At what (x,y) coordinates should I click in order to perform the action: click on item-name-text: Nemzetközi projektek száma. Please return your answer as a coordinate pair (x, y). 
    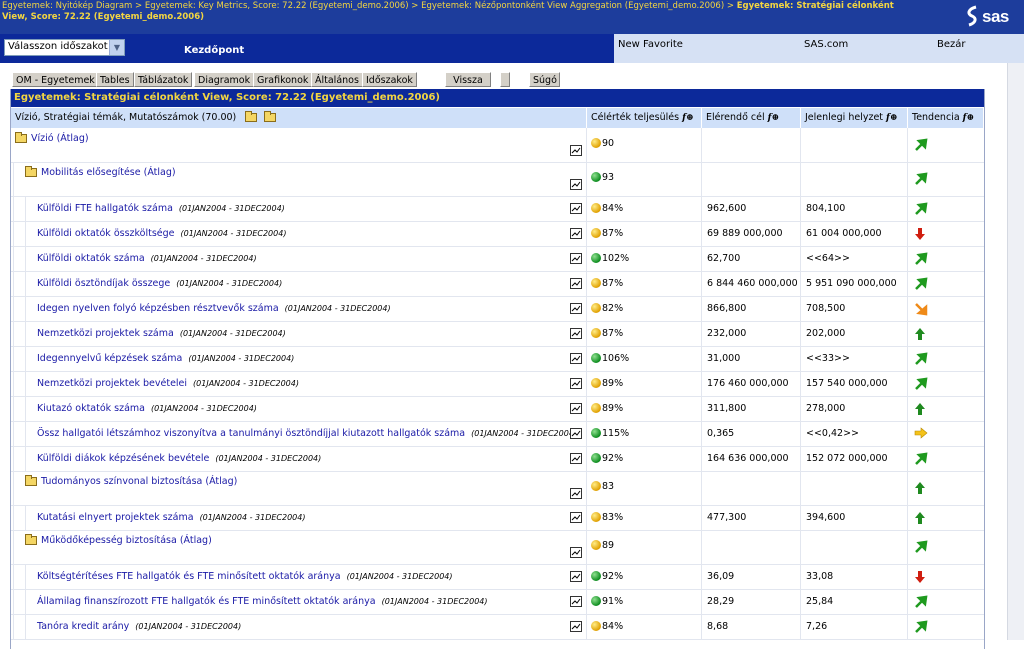
    Looking at the image, I should click on (105, 333).